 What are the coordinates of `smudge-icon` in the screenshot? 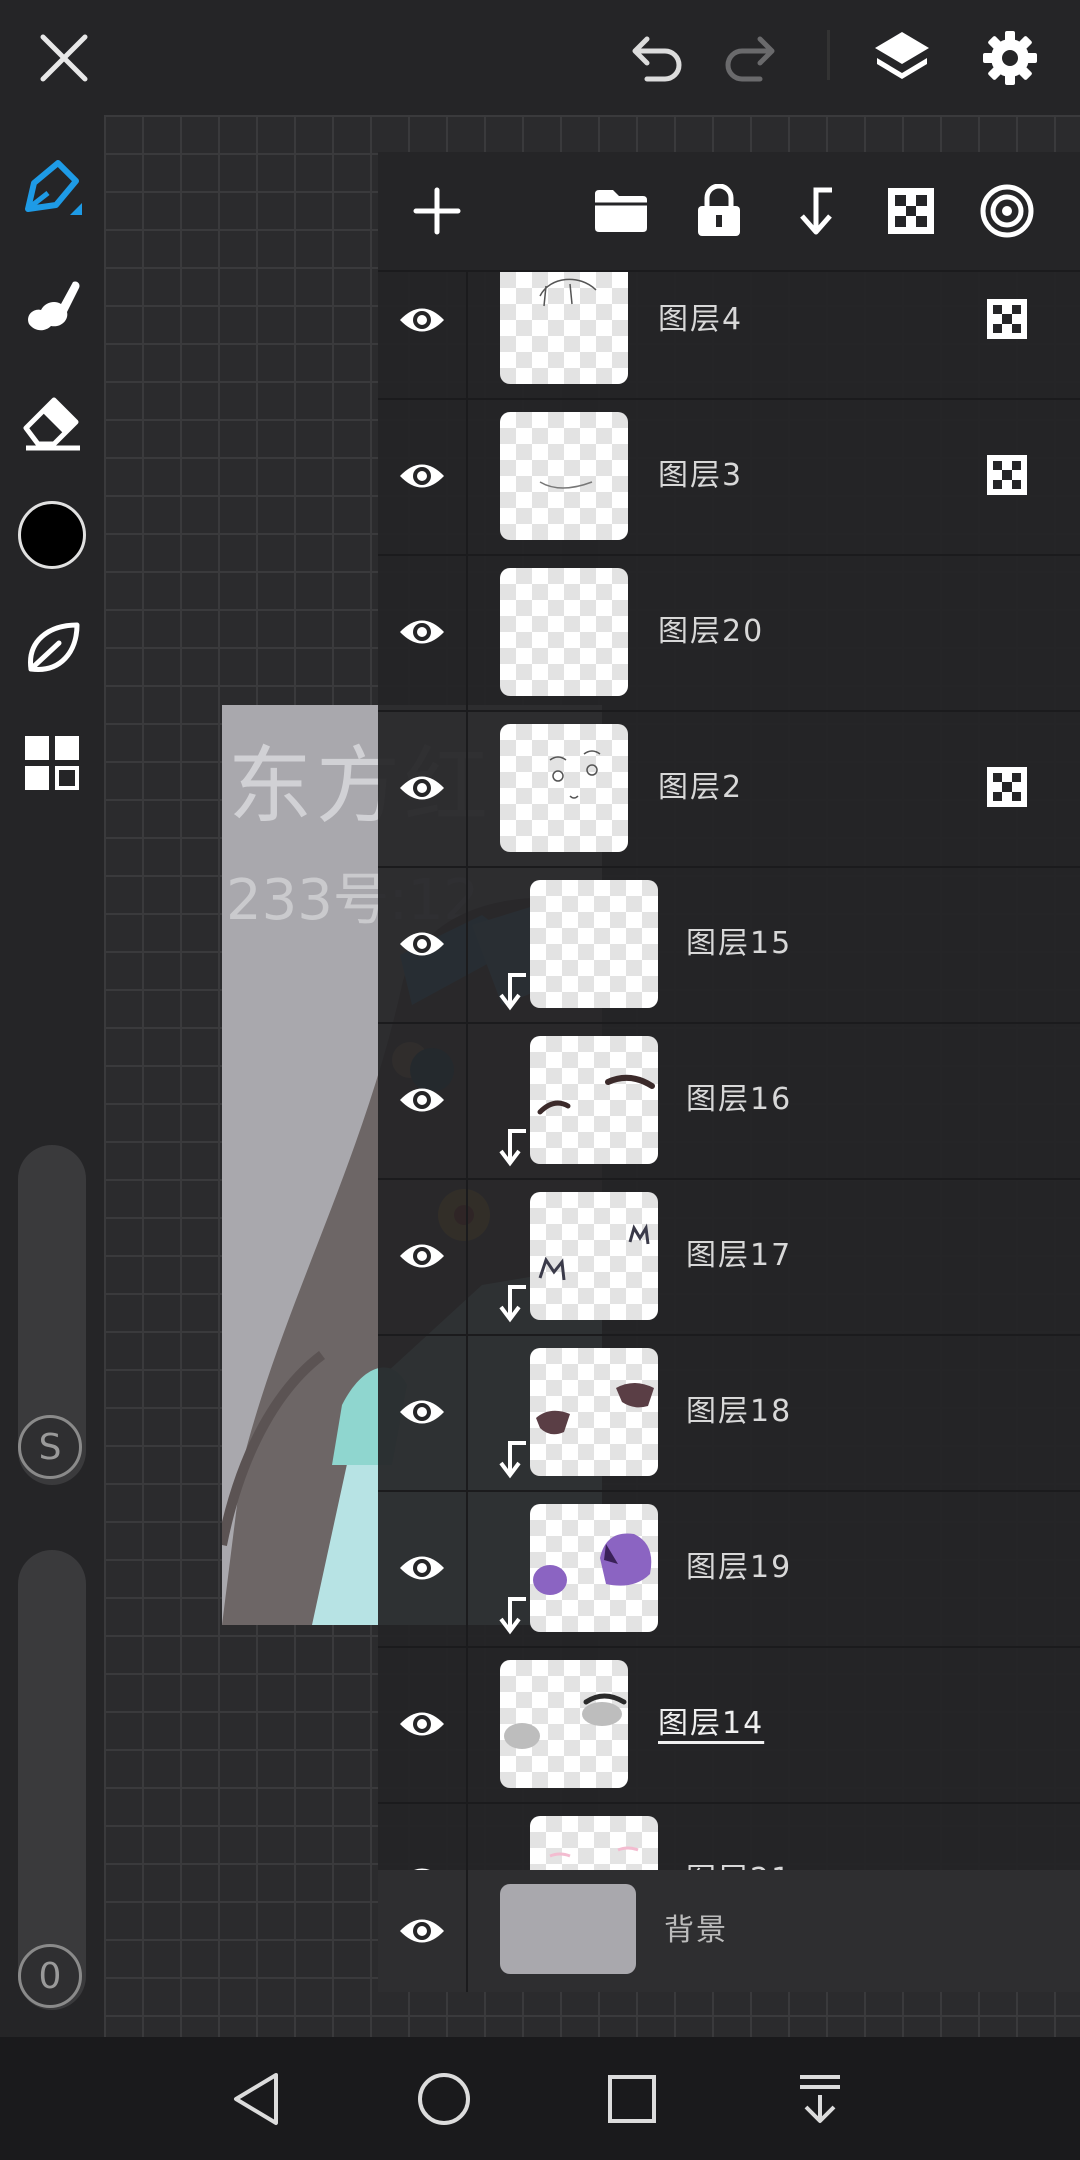 It's located at (52, 305).